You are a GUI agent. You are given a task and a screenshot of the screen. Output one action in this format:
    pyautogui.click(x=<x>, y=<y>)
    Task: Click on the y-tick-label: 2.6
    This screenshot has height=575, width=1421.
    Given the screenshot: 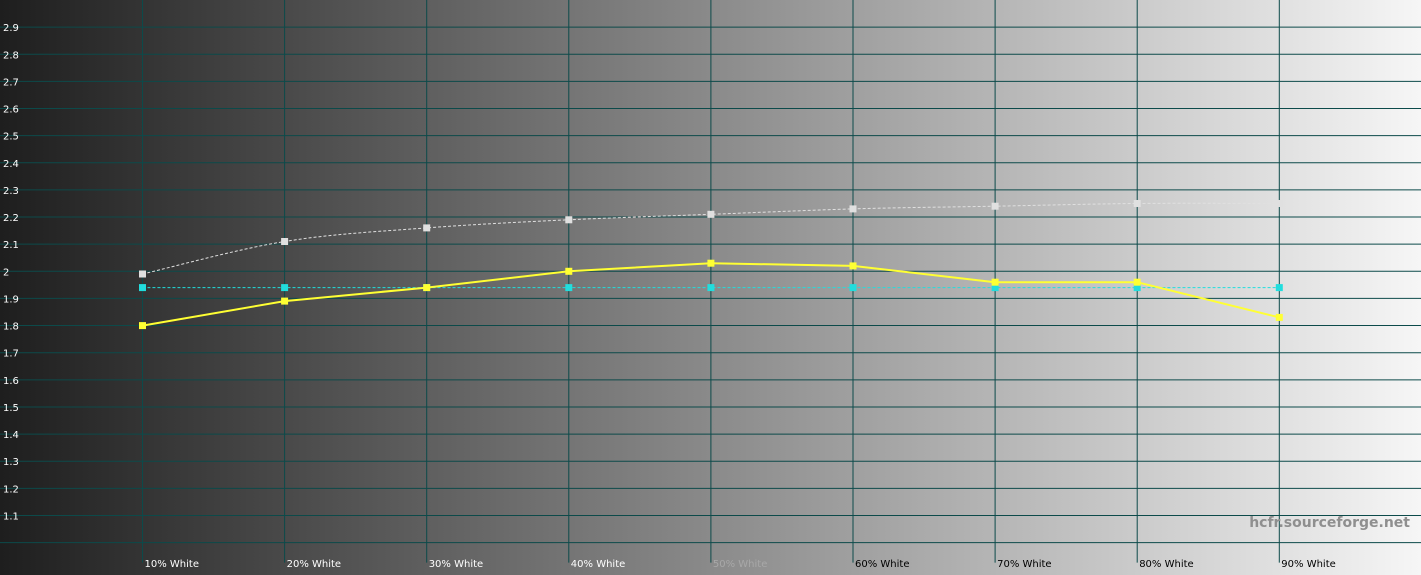 What is the action you would take?
    pyautogui.click(x=11, y=110)
    